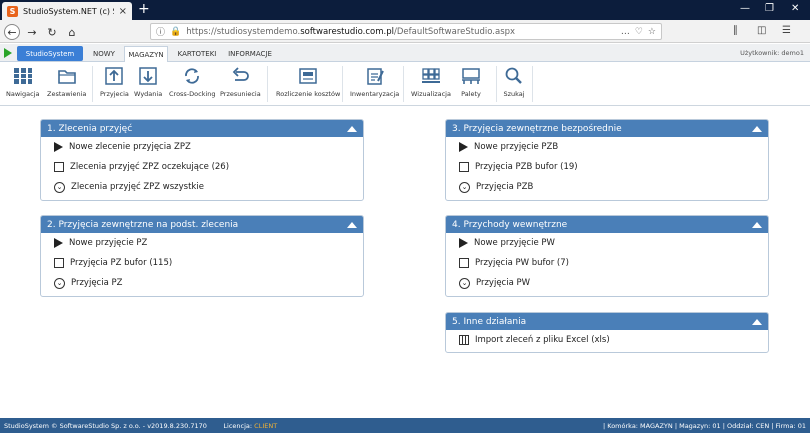 The width and height of the screenshot is (810, 433). What do you see at coordinates (50, 53) in the screenshot?
I see `studiosystem-button: StudioSystem` at bounding box center [50, 53].